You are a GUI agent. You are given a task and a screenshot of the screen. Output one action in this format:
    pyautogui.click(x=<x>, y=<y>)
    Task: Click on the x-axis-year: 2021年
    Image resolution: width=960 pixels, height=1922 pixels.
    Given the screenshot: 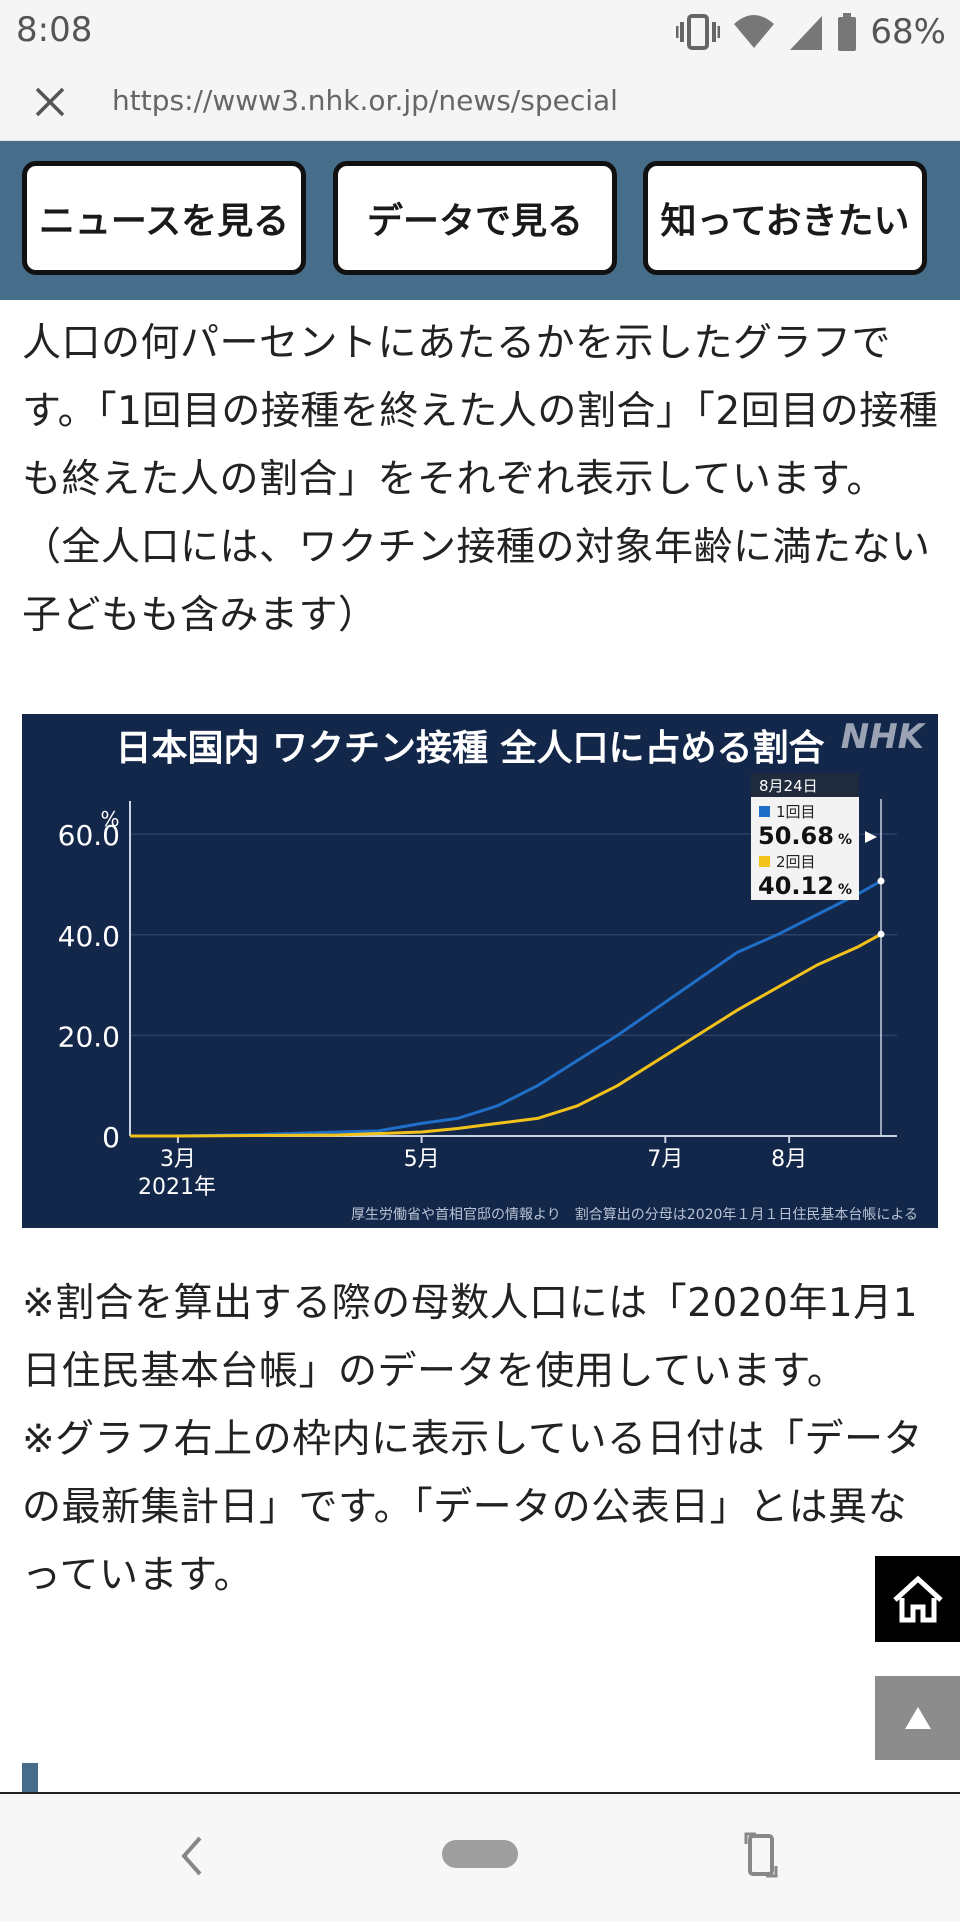 What is the action you would take?
    pyautogui.click(x=177, y=1187)
    